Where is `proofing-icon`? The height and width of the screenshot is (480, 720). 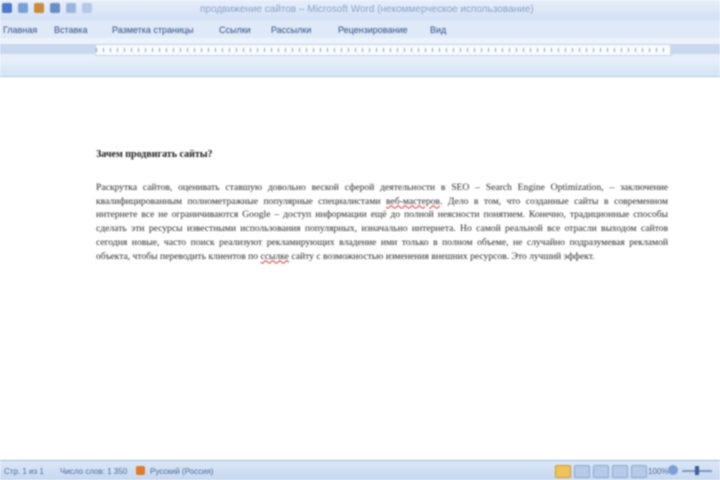
proofing-icon is located at coordinates (140, 470).